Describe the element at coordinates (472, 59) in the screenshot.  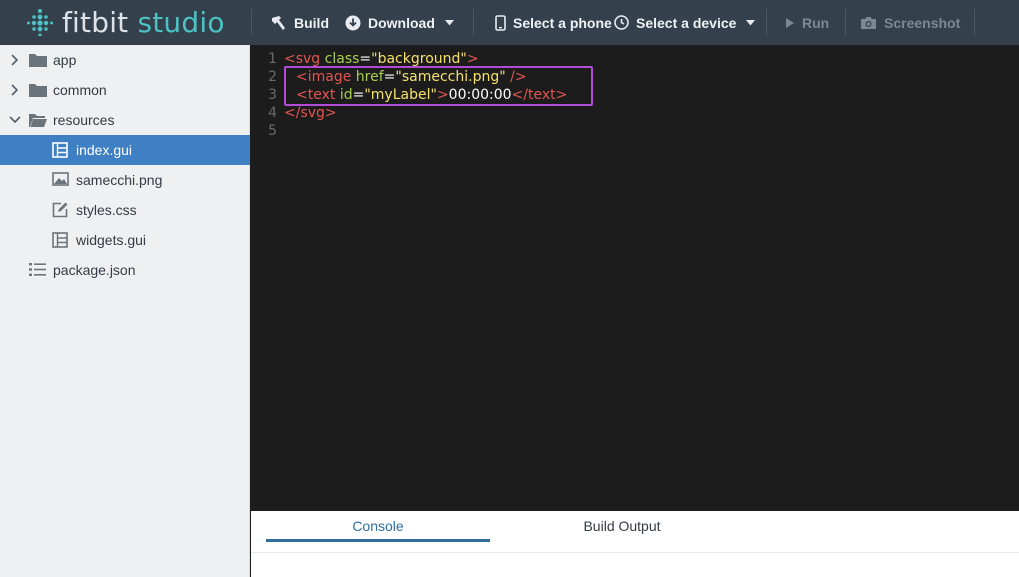
I see `code-token-tag-close: >` at that location.